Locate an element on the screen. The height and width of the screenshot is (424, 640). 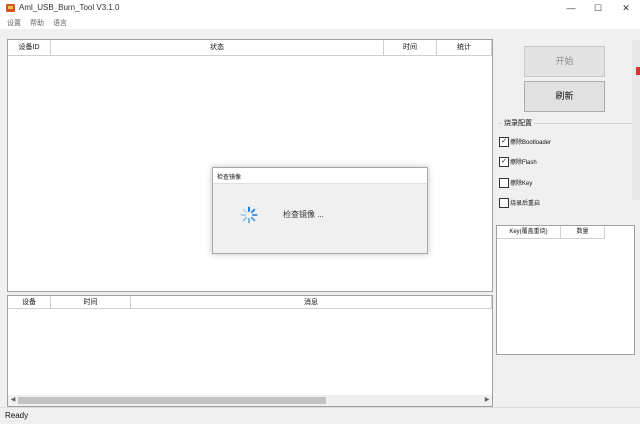
burn-config-title: 烧录配置 is located at coordinates (518, 123).